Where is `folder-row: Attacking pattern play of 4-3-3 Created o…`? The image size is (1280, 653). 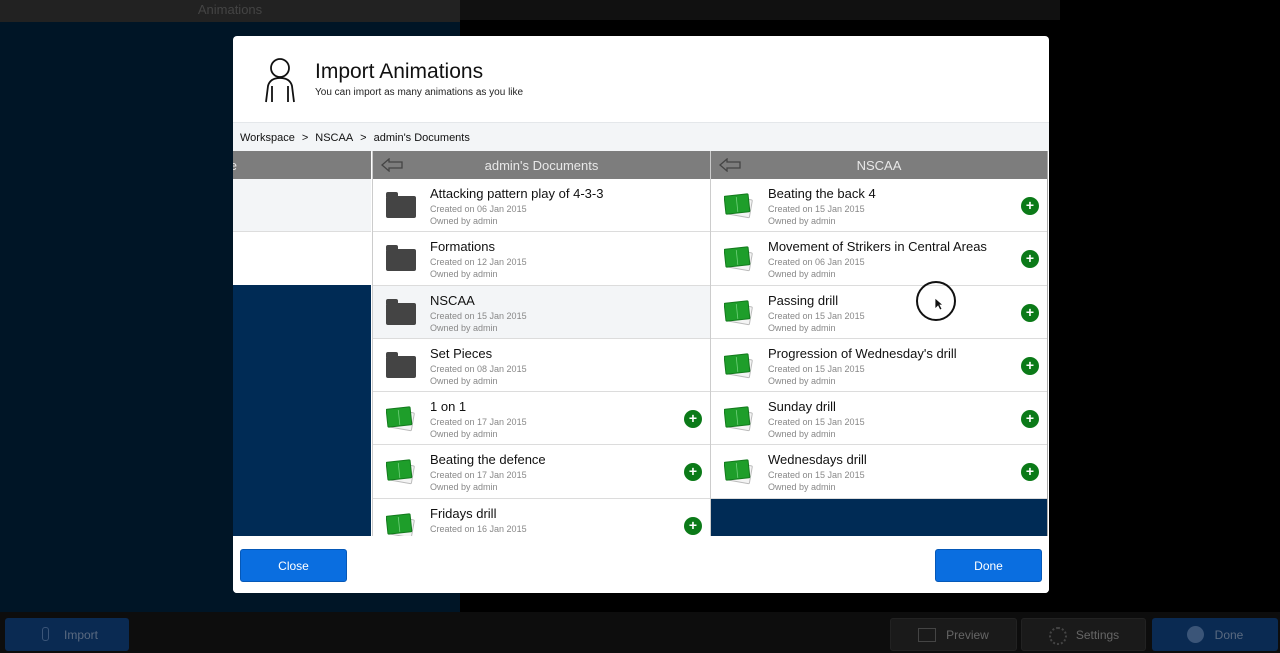
folder-row: Attacking pattern play of 4-3-3 Created o… is located at coordinates (541, 206).